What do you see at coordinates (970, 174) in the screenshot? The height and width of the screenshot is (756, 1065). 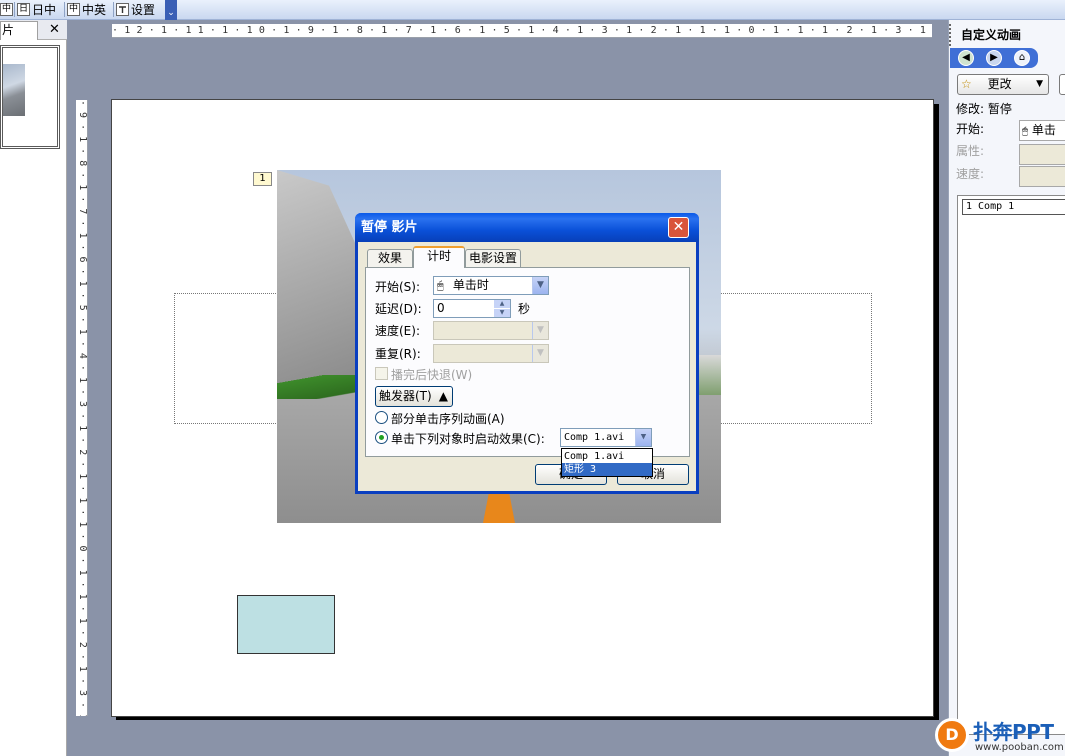 I see `speed-label: 速度:` at bounding box center [970, 174].